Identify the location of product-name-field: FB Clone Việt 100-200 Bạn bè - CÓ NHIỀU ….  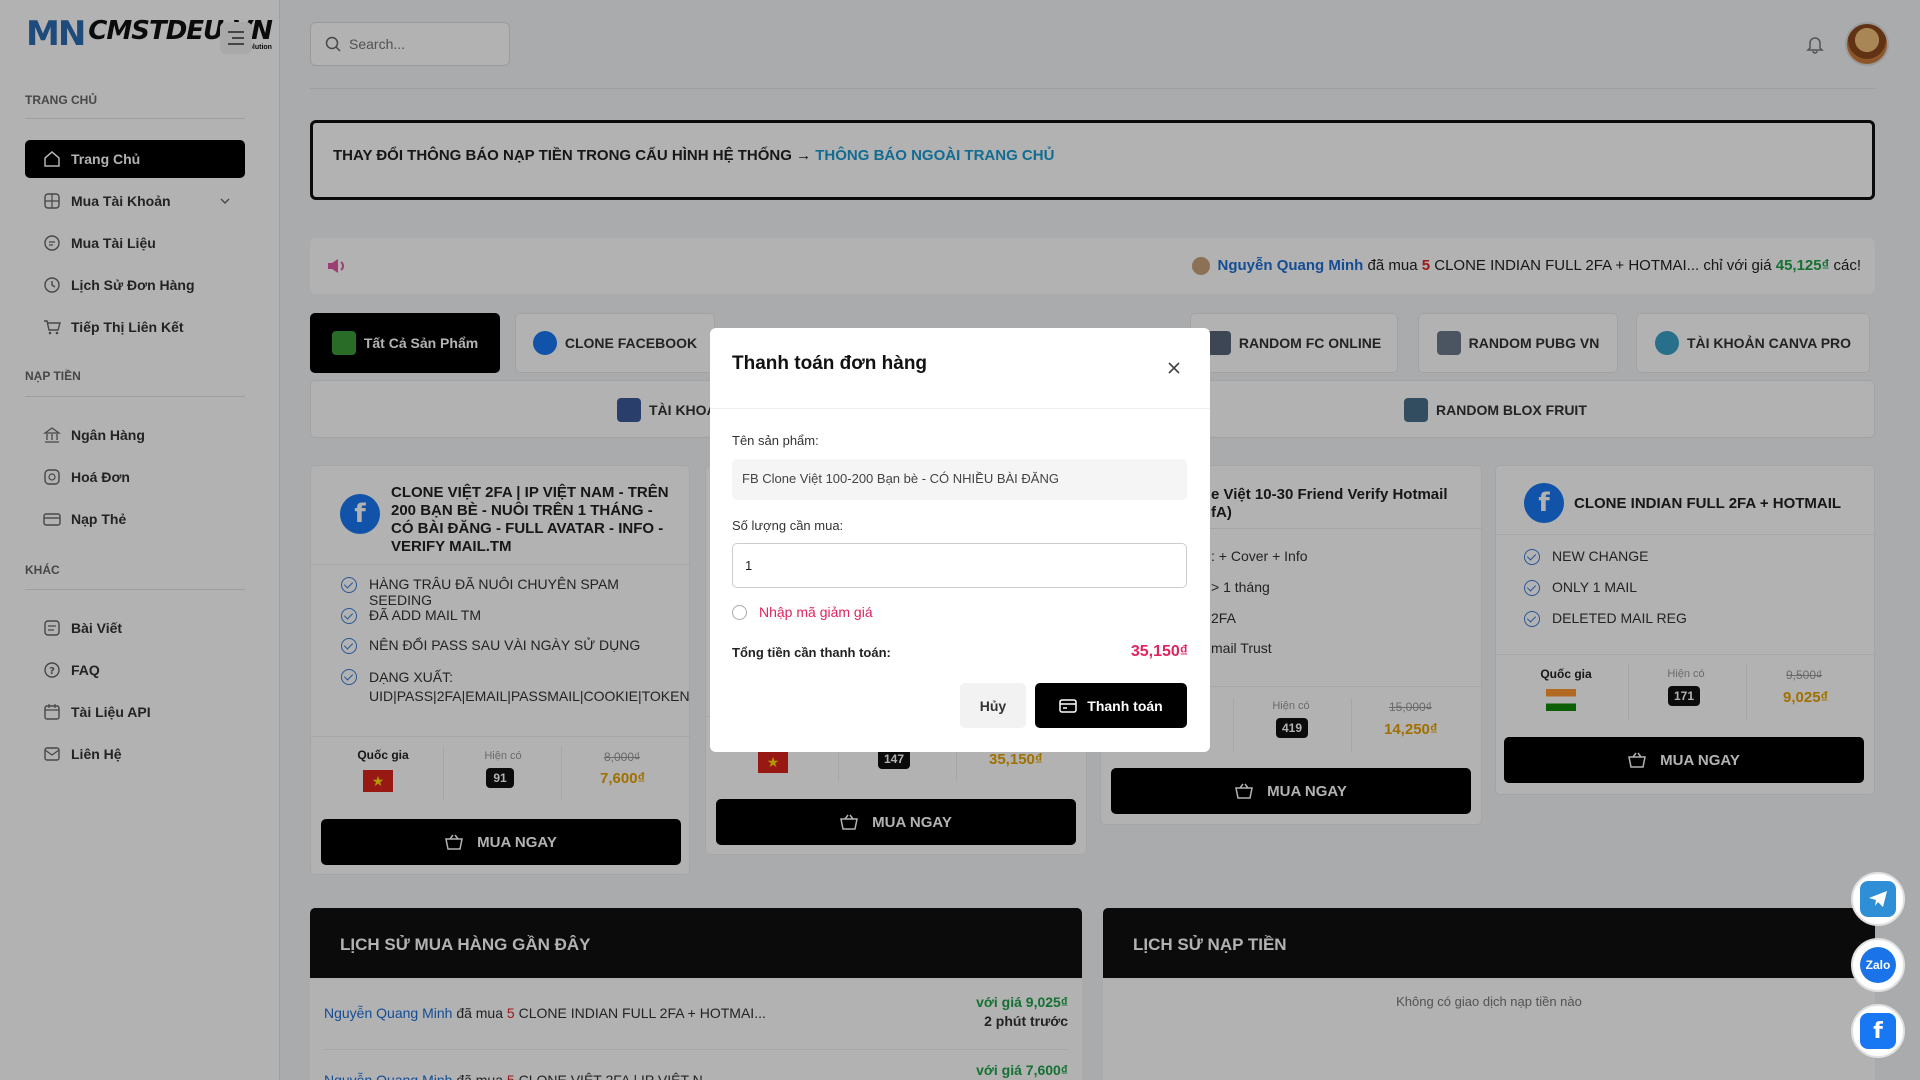
(959, 479).